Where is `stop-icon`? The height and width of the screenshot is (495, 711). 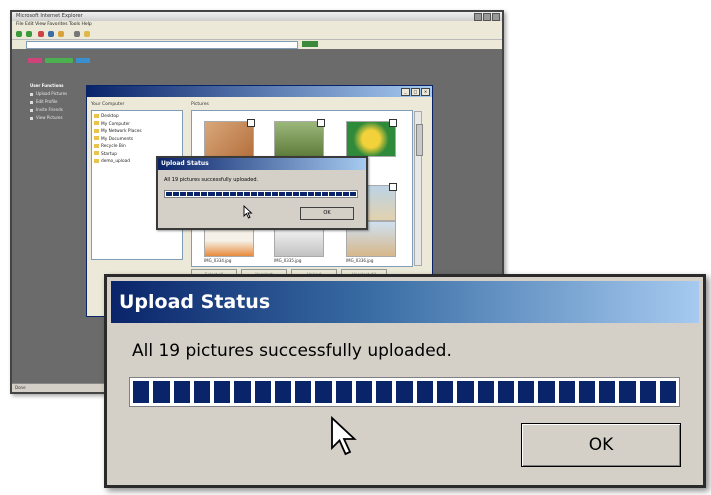
stop-icon is located at coordinates (41, 34).